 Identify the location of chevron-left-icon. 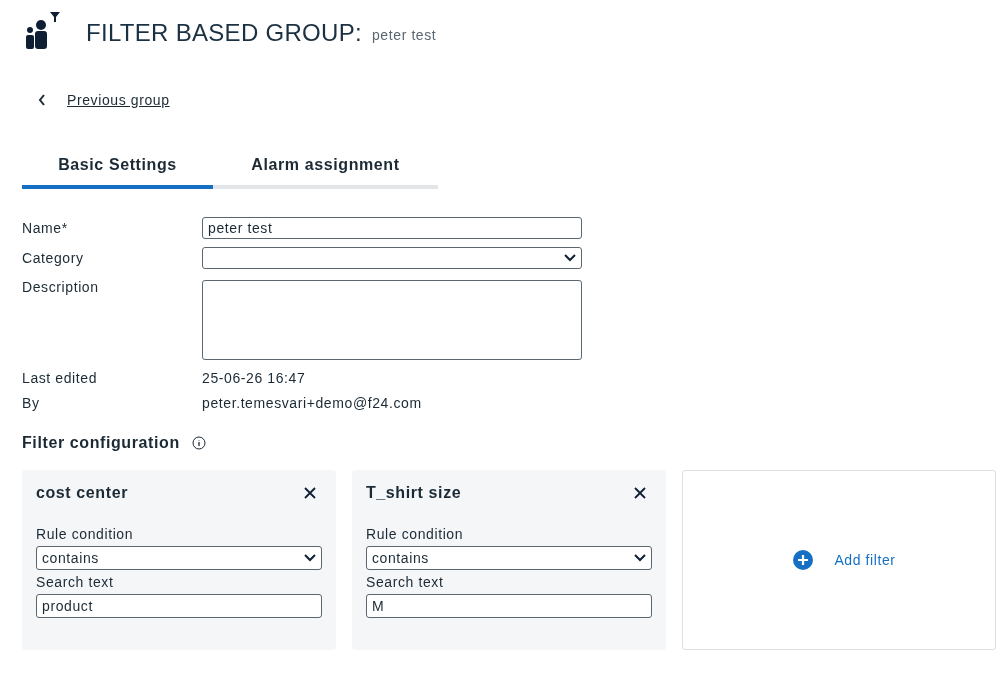
(42, 100).